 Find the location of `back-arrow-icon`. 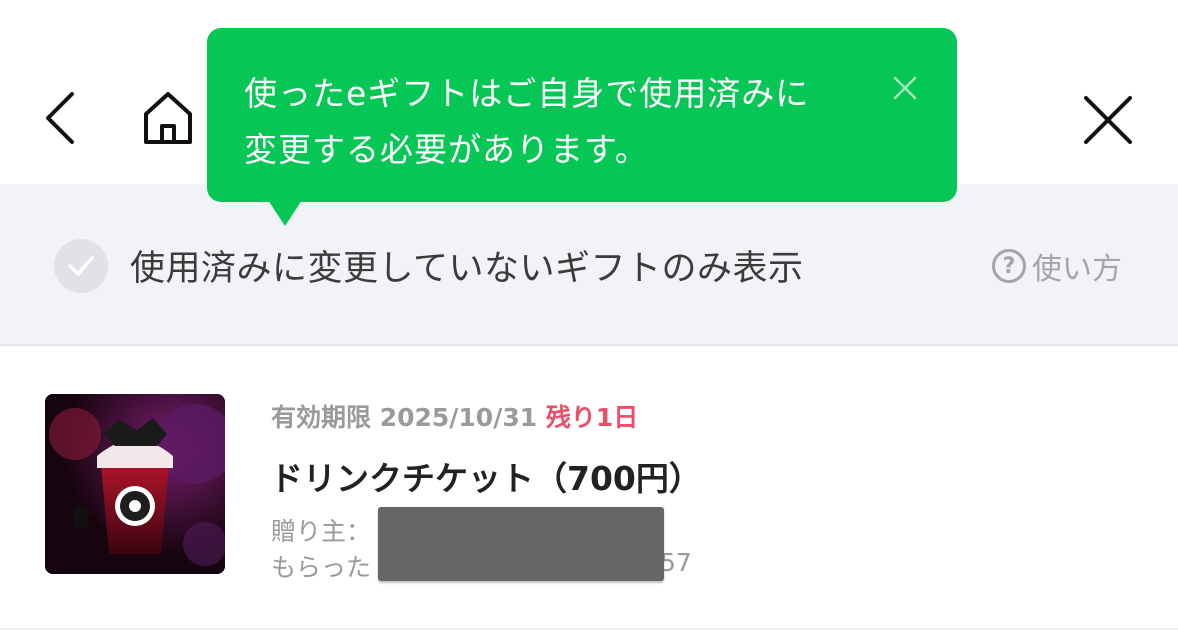

back-arrow-icon is located at coordinates (60, 118).